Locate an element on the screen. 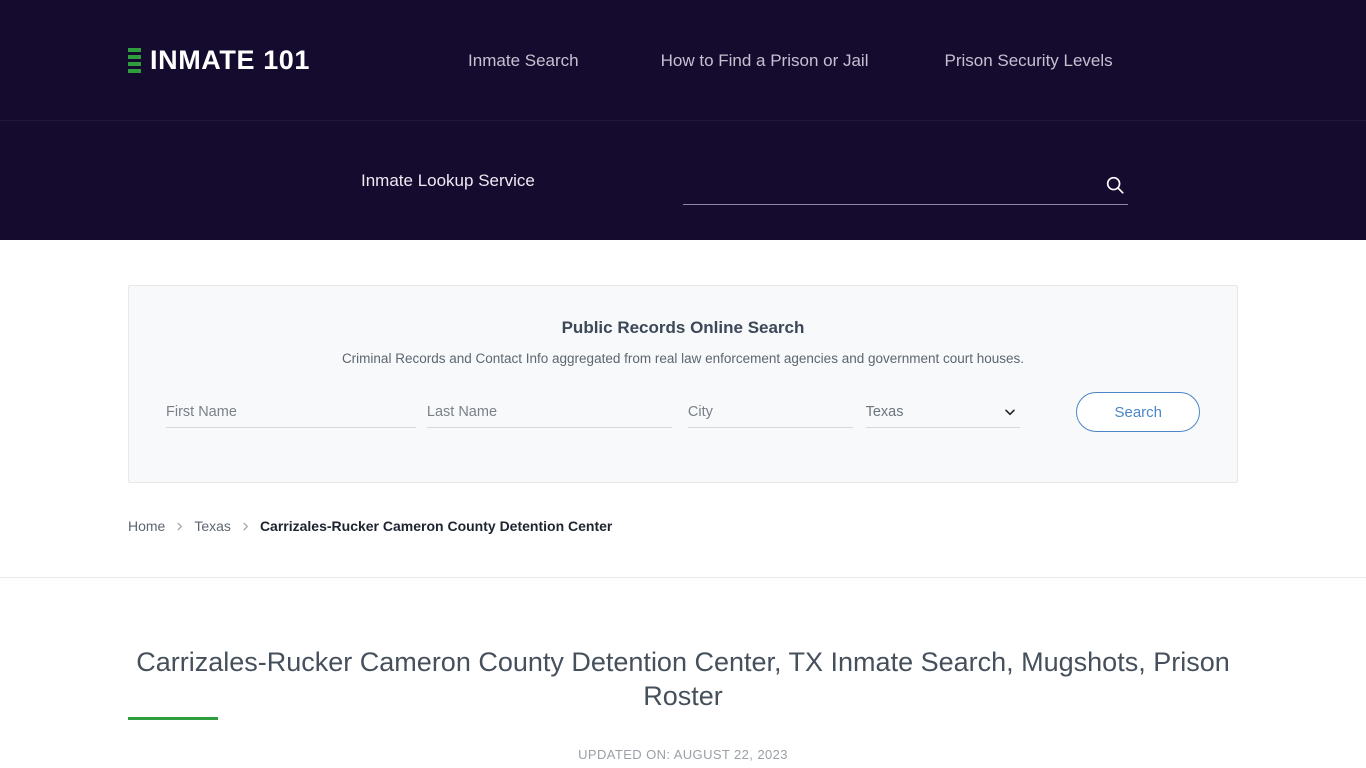  breadcrumb-item-home: Home is located at coordinates (146, 526).